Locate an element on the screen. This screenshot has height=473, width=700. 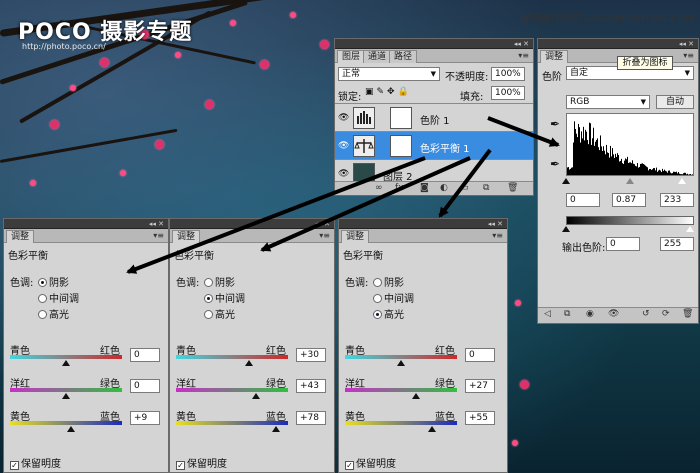
reset-icon: ↺ is located at coordinates (646, 314).